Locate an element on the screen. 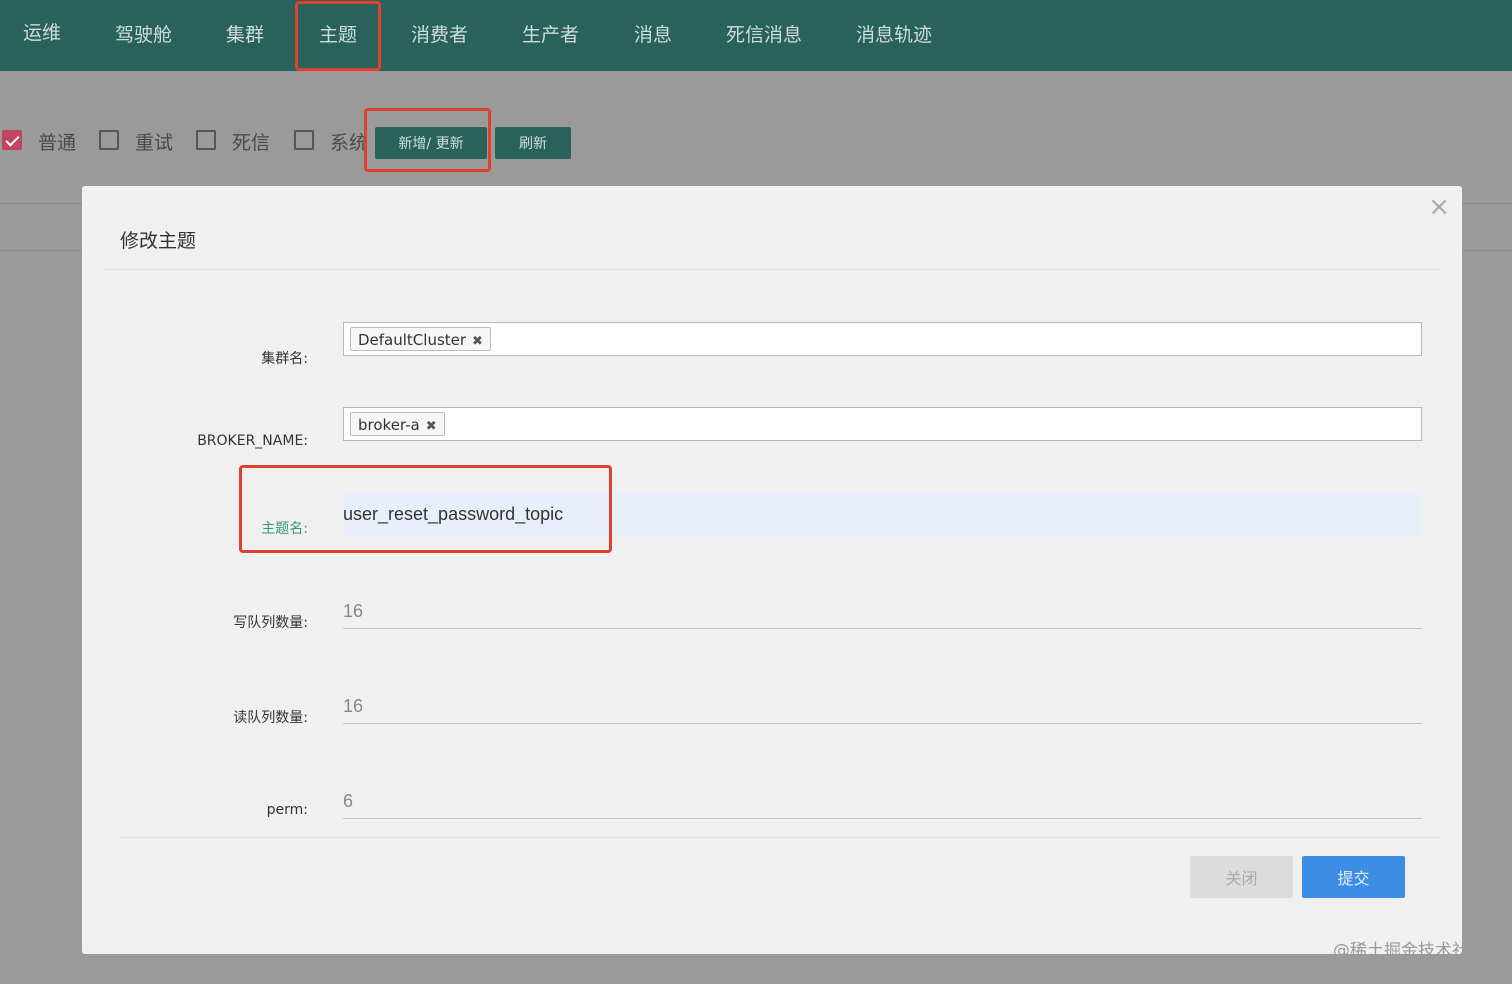 This screenshot has width=1512, height=984. checkbox-dlq-box is located at coordinates (206, 140).